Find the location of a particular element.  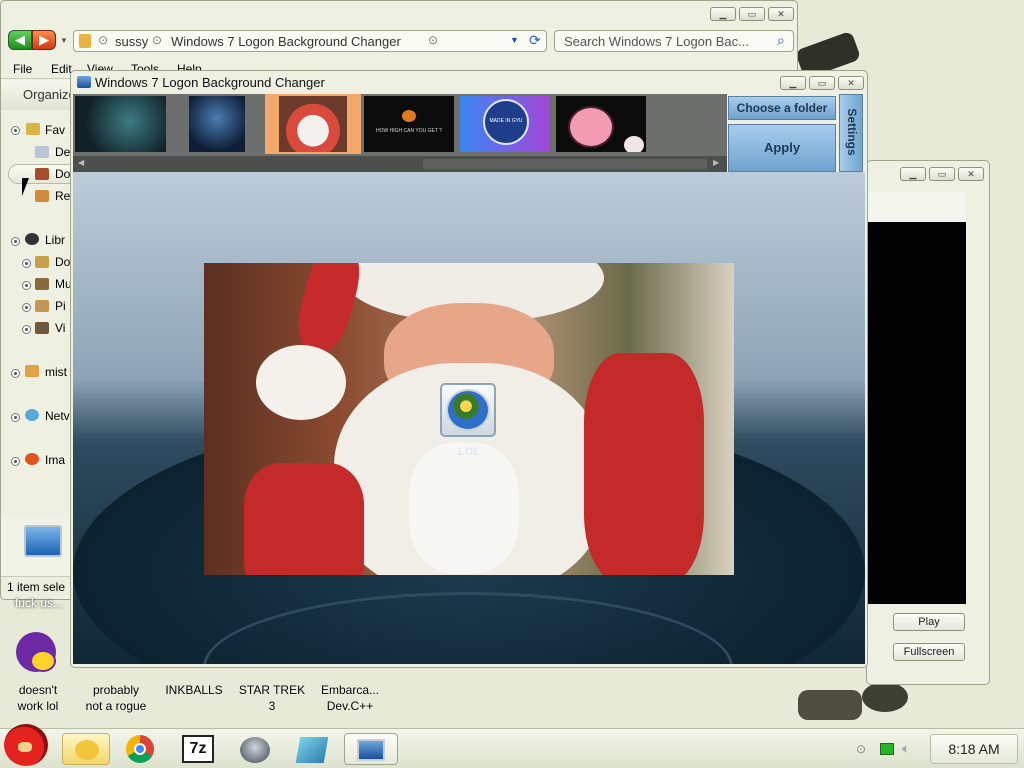

downloads-folder-icon is located at coordinates (42, 174).